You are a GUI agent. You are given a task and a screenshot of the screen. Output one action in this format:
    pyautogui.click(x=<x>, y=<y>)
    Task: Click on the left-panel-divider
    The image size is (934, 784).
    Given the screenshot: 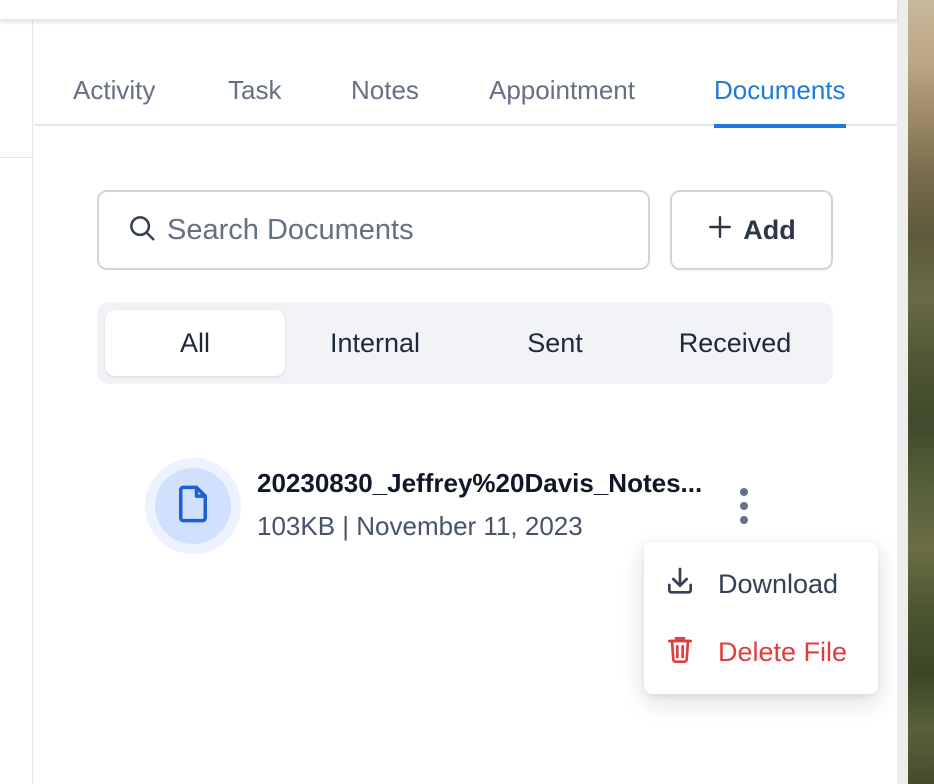 What is the action you would take?
    pyautogui.click(x=16, y=157)
    